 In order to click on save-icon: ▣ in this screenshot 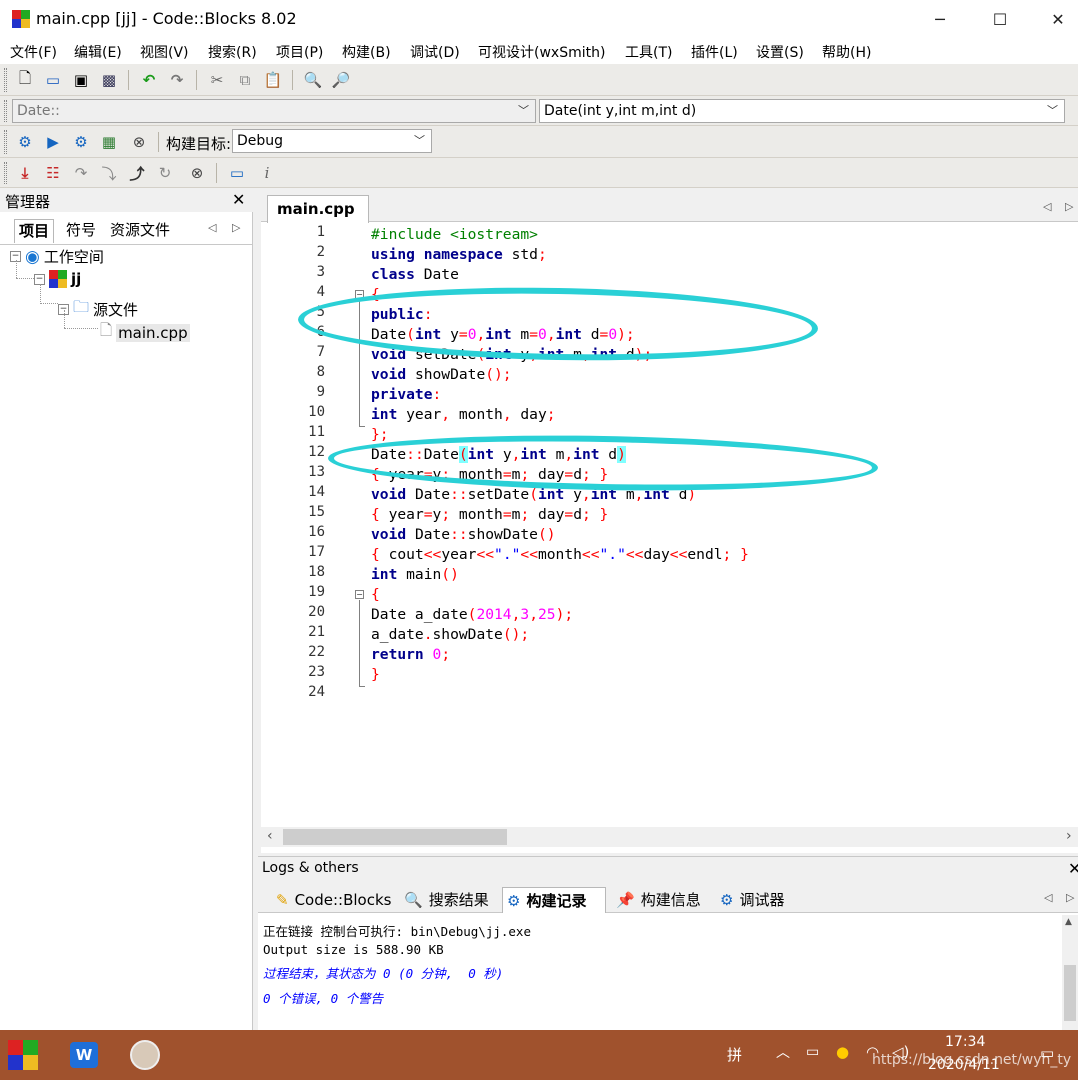, I will do `click(81, 80)`.